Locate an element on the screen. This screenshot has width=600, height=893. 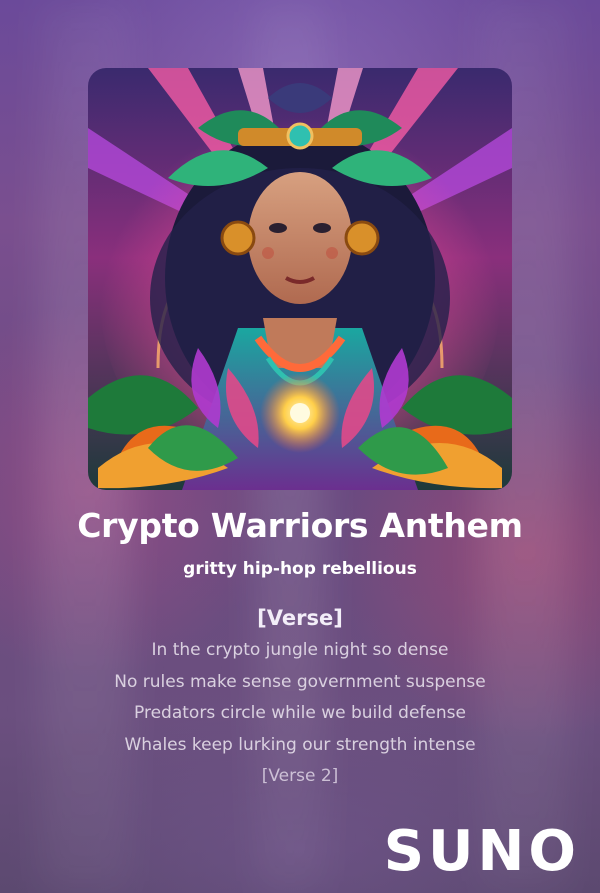
lyric-line: Predators circle while we build defense is located at coordinates (300, 713).